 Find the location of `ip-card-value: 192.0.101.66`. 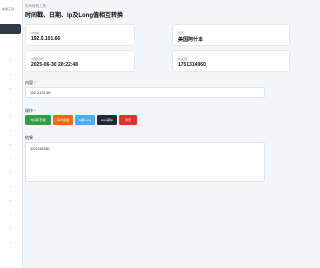

ip-card-value: 192.0.101.66 is located at coordinates (46, 39).